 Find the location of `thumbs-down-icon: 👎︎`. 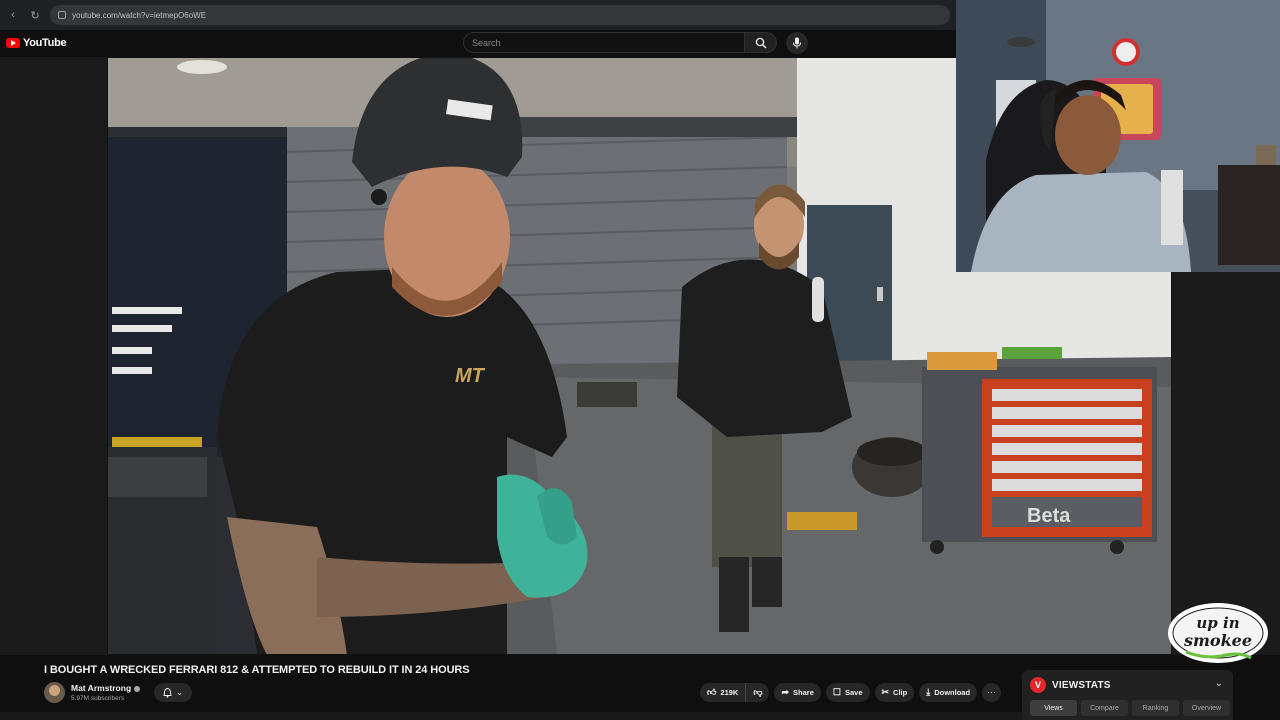

thumbs-down-icon: 👎︎ is located at coordinates (758, 692).